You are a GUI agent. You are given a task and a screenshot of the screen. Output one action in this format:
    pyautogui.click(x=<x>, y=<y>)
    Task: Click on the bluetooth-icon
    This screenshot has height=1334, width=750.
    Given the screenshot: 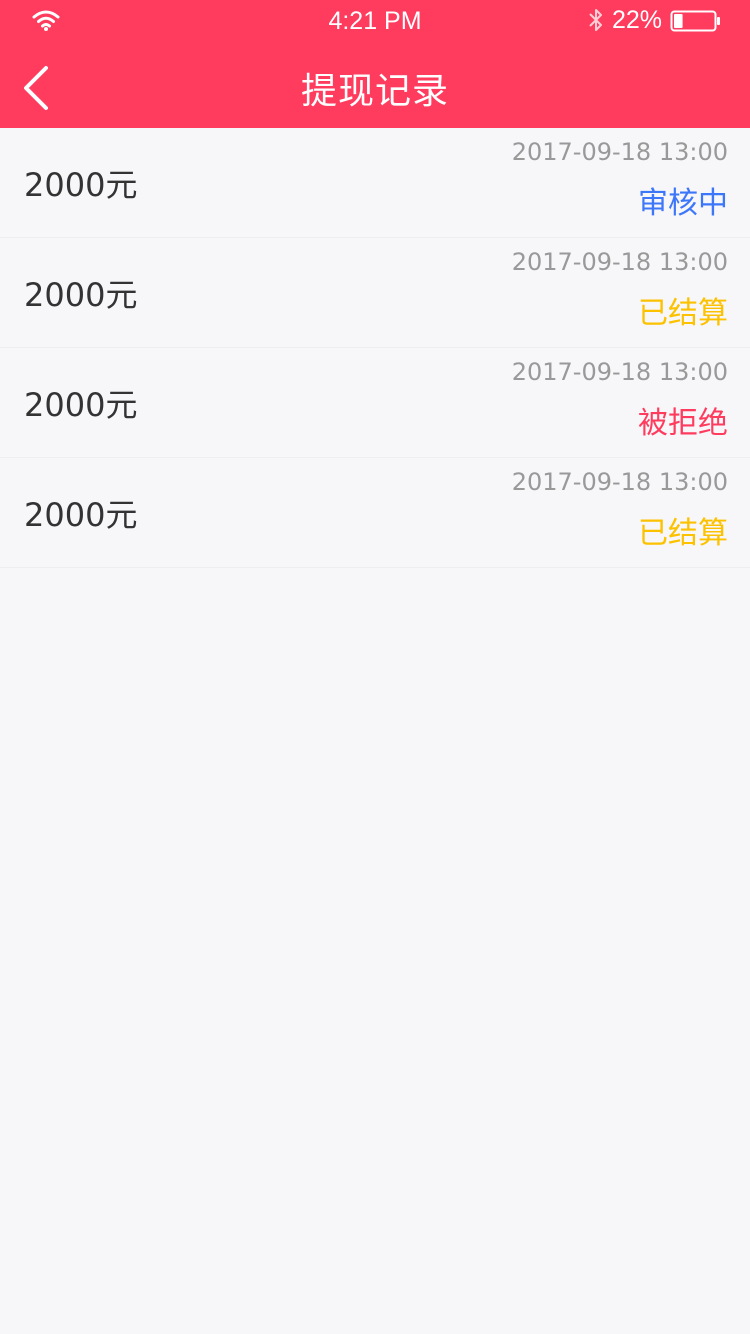 What is the action you would take?
    pyautogui.click(x=595, y=20)
    